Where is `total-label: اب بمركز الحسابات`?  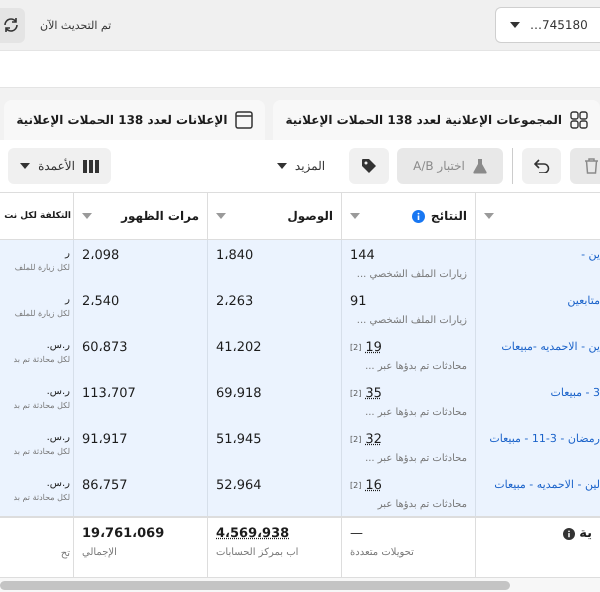 total-label: اب بمركز الحسابات is located at coordinates (257, 552).